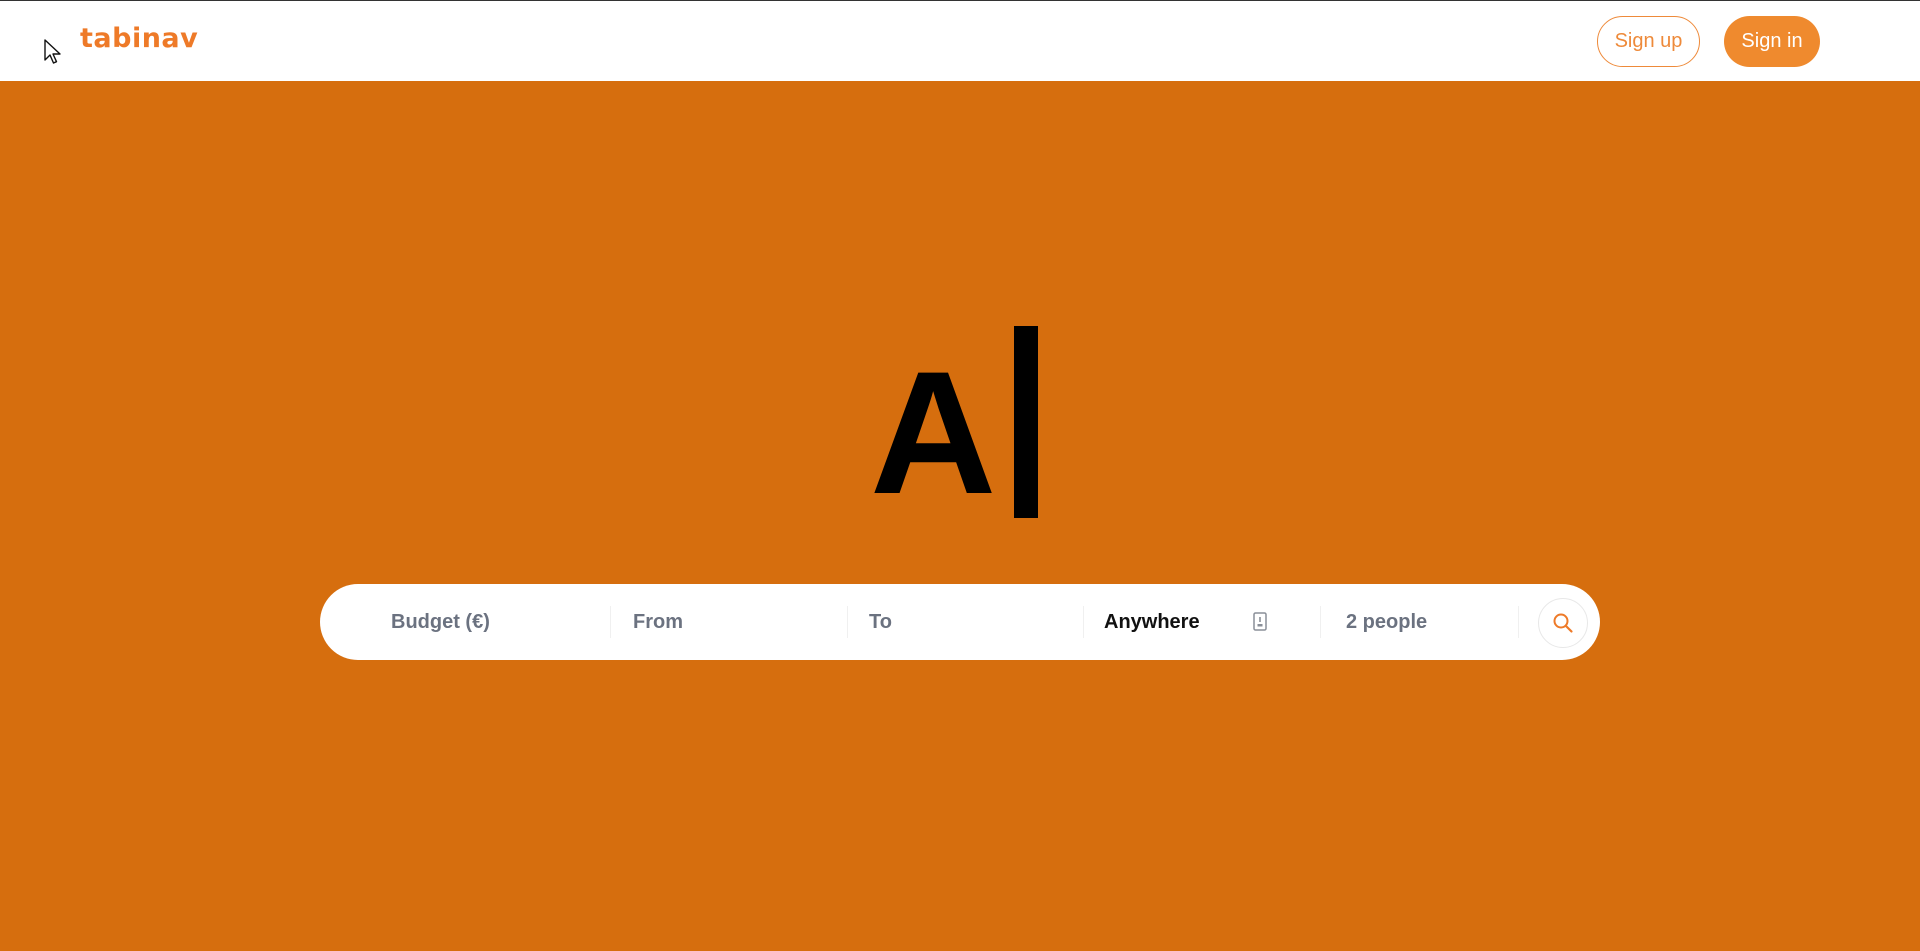 The height and width of the screenshot is (951, 1920). What do you see at coordinates (440, 621) in the screenshot?
I see `budget-placeholder: Budget (€)` at bounding box center [440, 621].